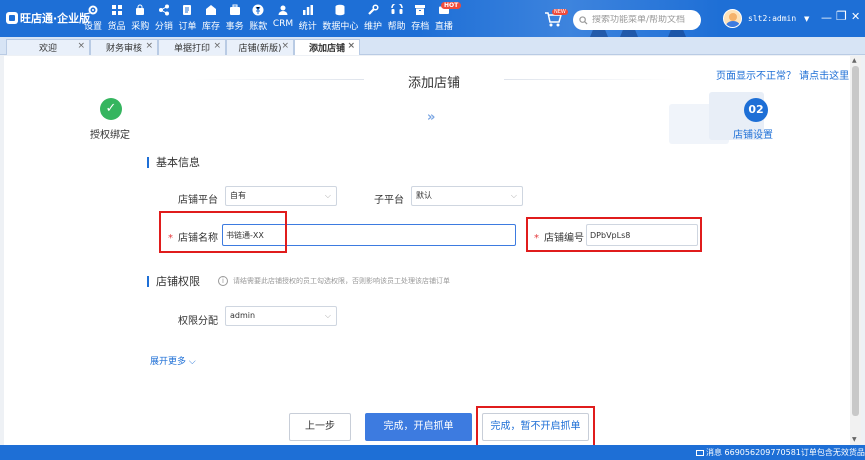 The image size is (865, 460). What do you see at coordinates (111, 109) in the screenshot?
I see `step-done-icon: ✓` at bounding box center [111, 109].